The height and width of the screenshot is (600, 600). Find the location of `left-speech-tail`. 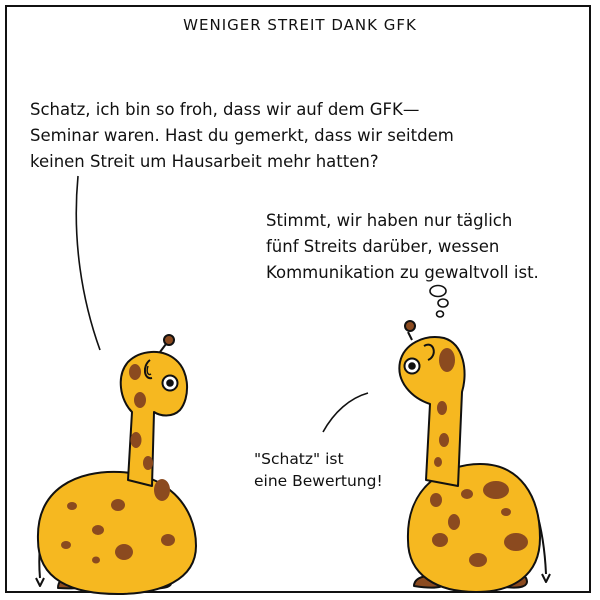

left-speech-tail is located at coordinates (88, 263).